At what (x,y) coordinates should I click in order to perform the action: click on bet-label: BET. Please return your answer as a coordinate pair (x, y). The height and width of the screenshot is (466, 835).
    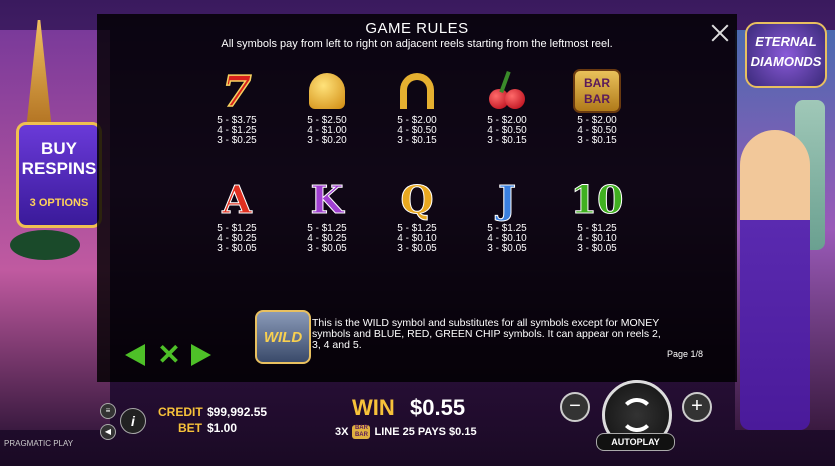
    Looking at the image, I should click on (190, 428).